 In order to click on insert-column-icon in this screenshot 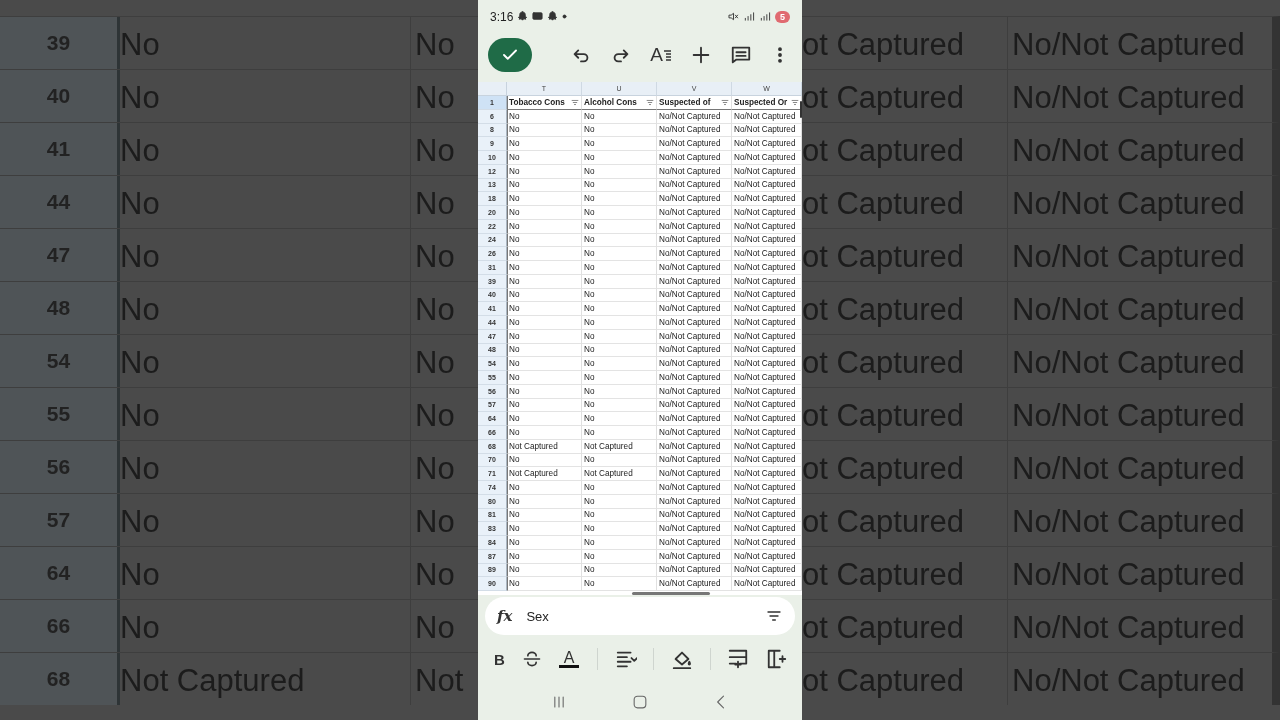, I will do `click(776, 659)`.